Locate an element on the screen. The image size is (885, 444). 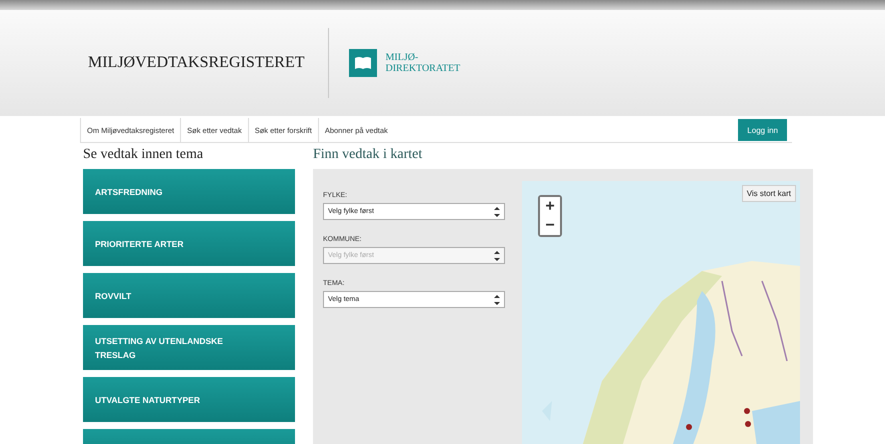
book-logo-icon is located at coordinates (363, 63).